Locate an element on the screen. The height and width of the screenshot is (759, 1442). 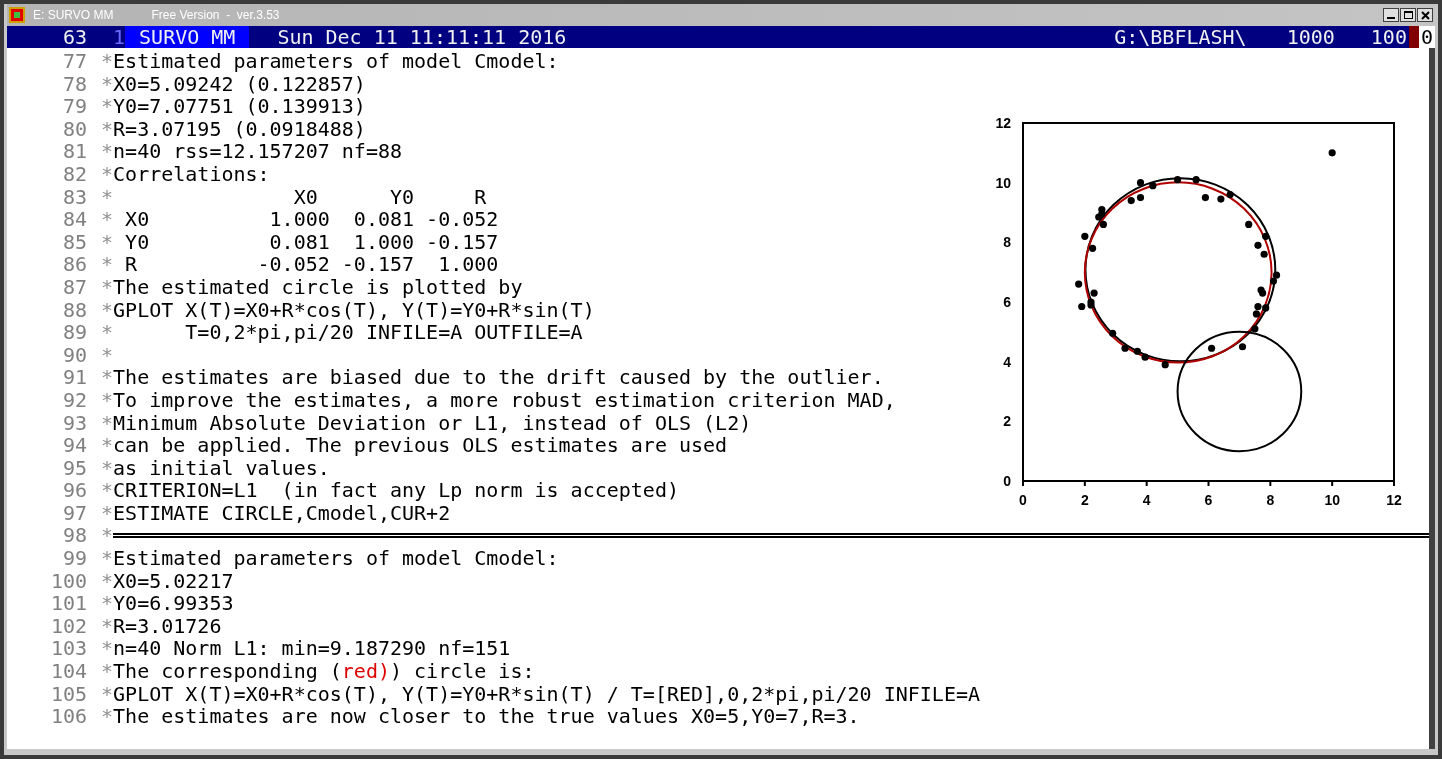
text-line: Y0 0.081 1.000 -0.157 is located at coordinates (311, 242).